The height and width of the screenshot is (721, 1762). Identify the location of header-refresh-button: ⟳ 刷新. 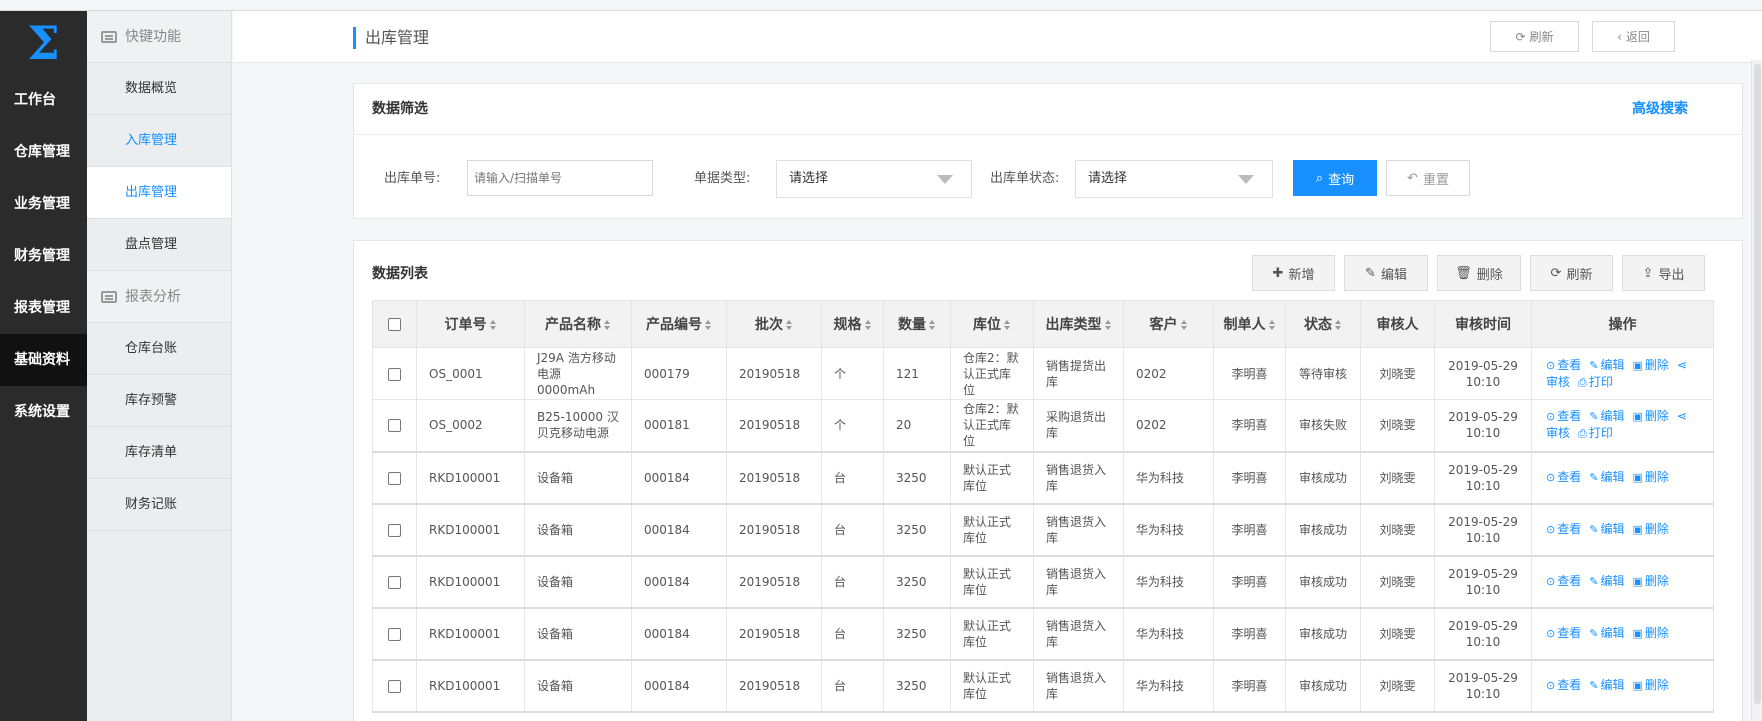
(1534, 36).